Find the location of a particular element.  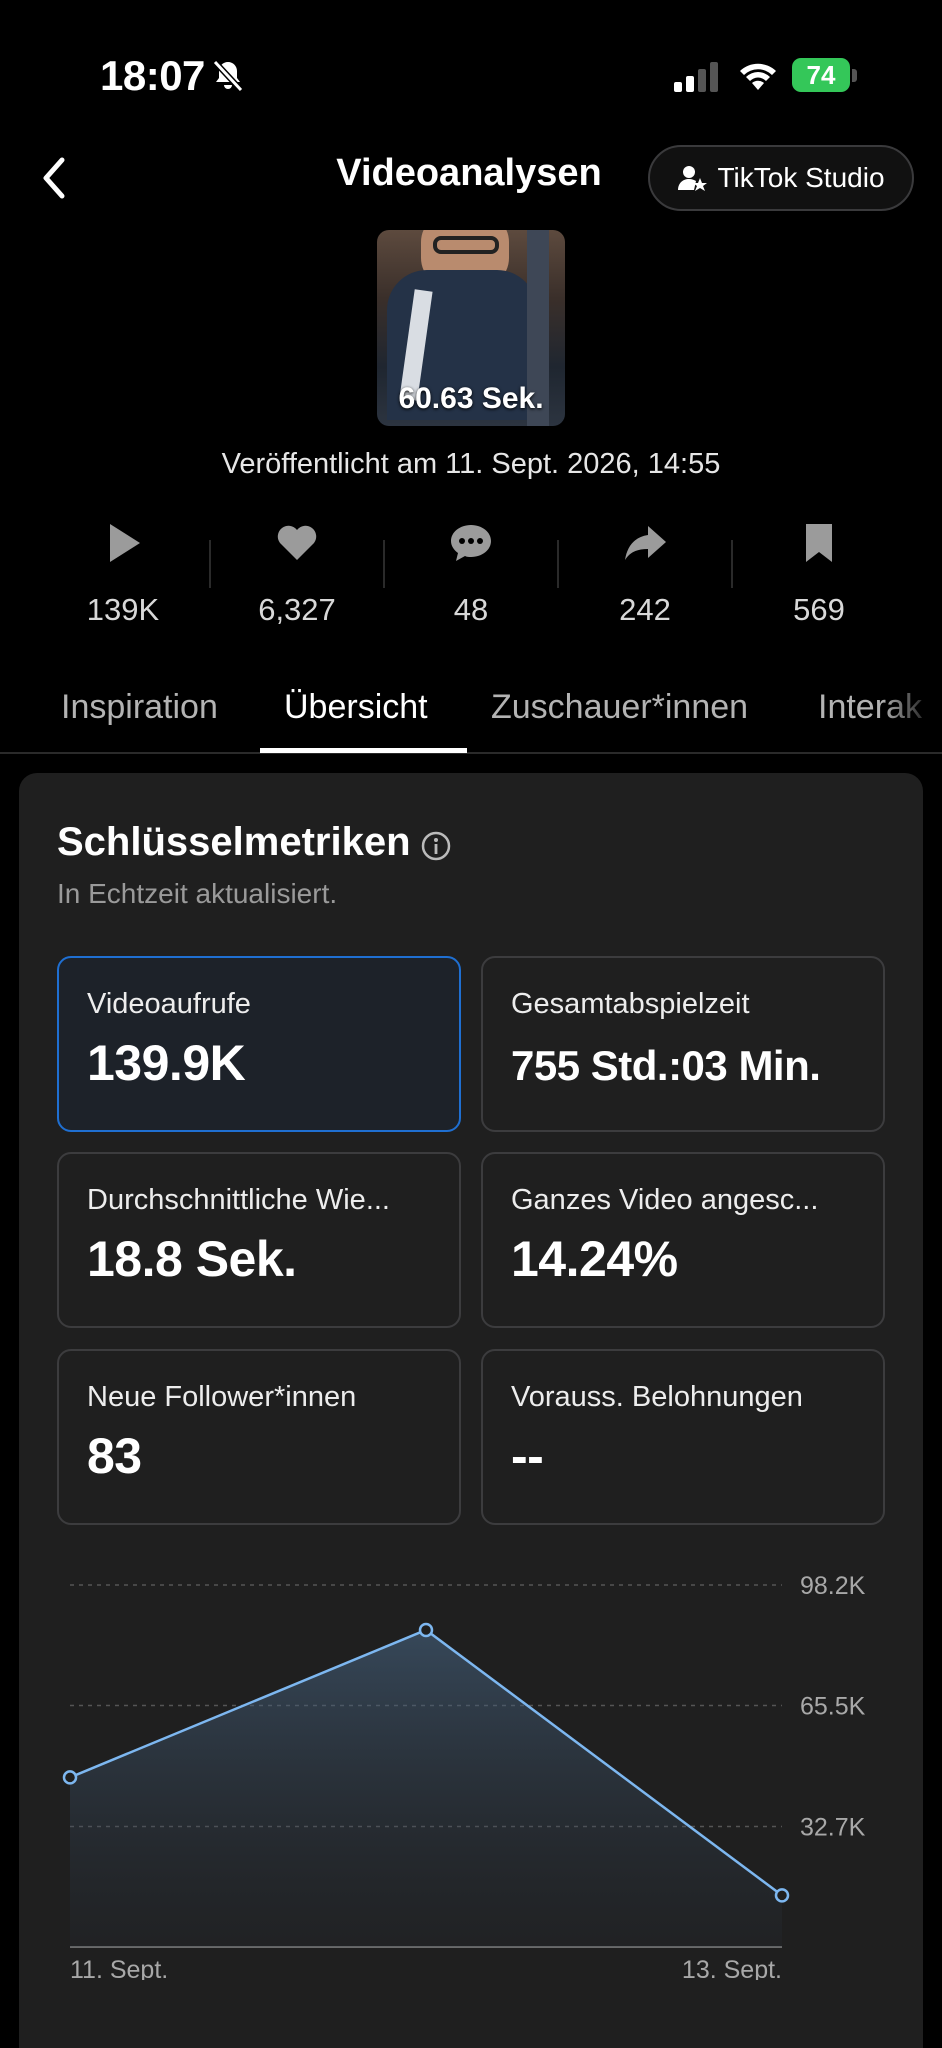

bell-muted-icon is located at coordinates (228, 76).